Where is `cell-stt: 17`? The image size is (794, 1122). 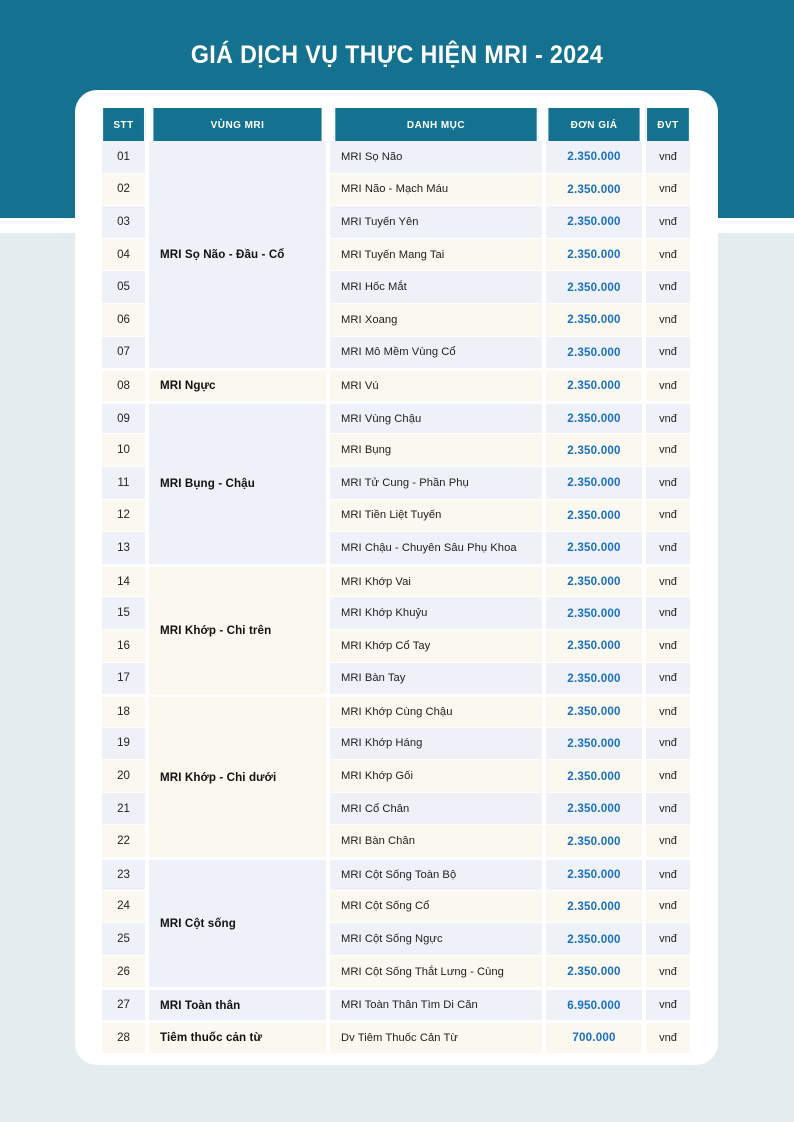
cell-stt: 17 is located at coordinates (124, 679).